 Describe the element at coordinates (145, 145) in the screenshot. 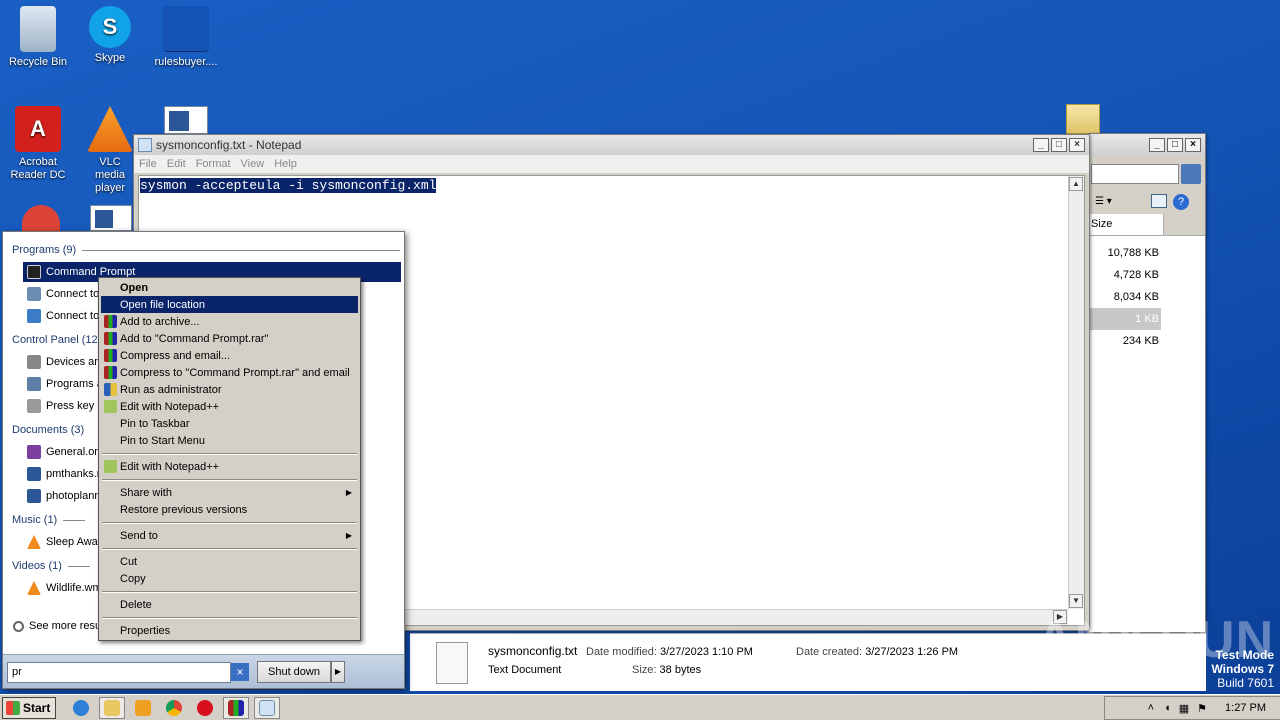

I see `notepad-icon` at that location.